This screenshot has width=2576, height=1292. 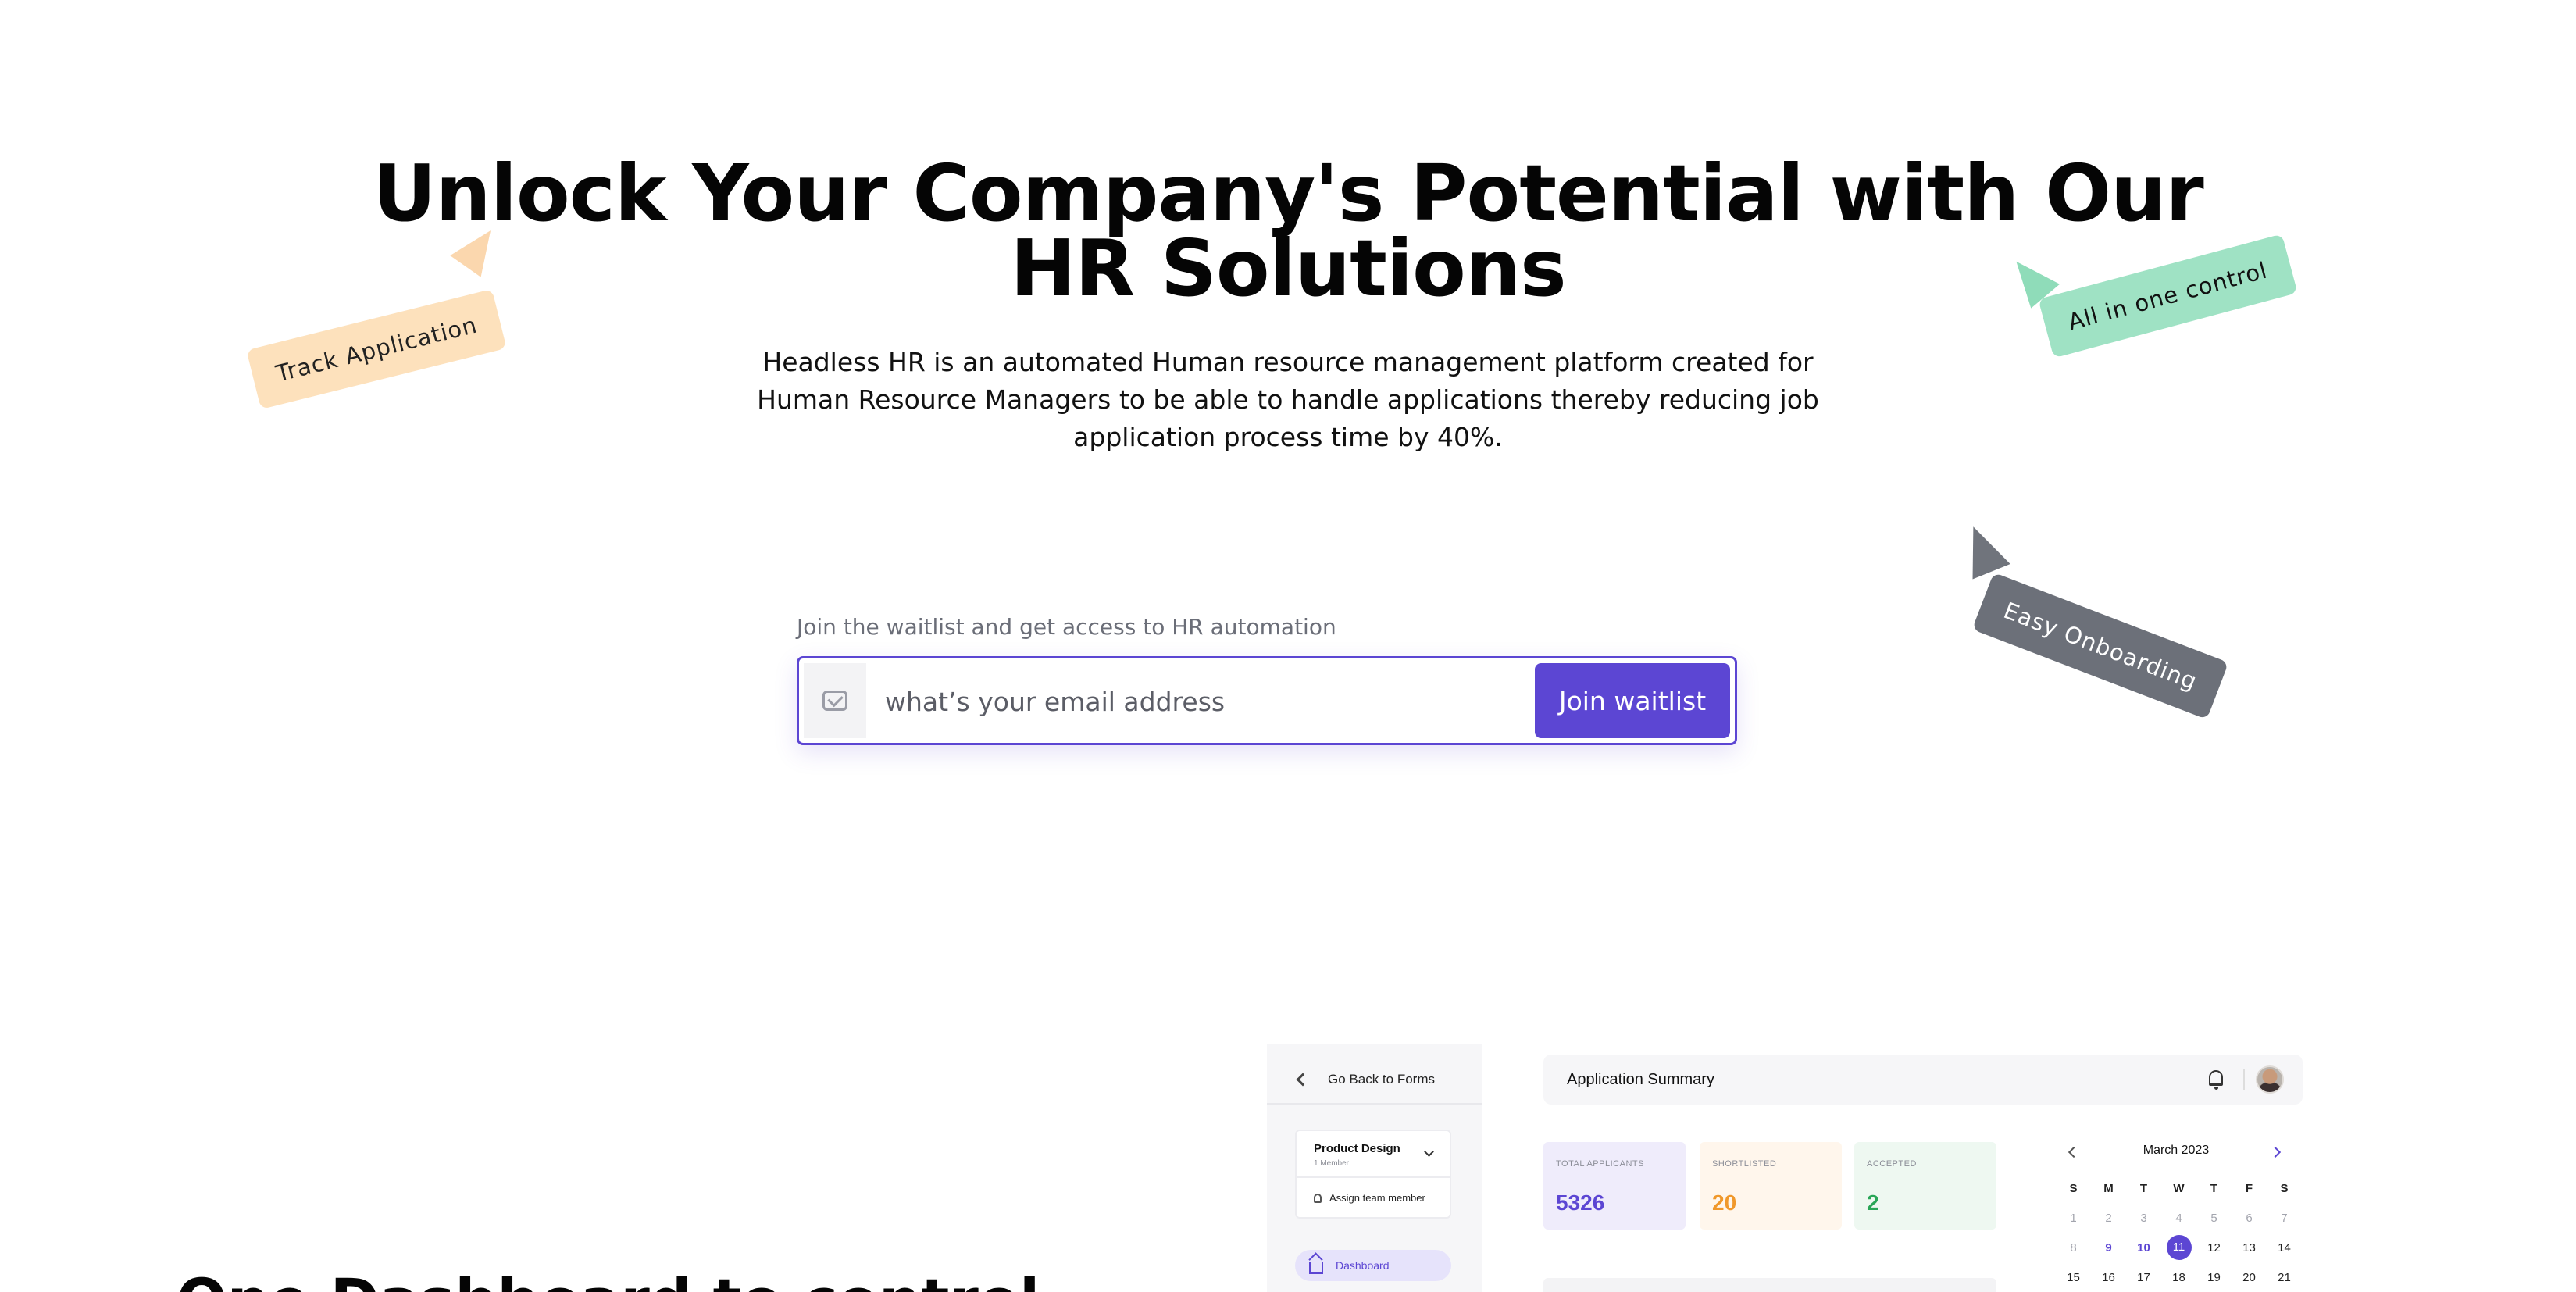 I want to click on calendar-day: 1, so click(x=2073, y=1218).